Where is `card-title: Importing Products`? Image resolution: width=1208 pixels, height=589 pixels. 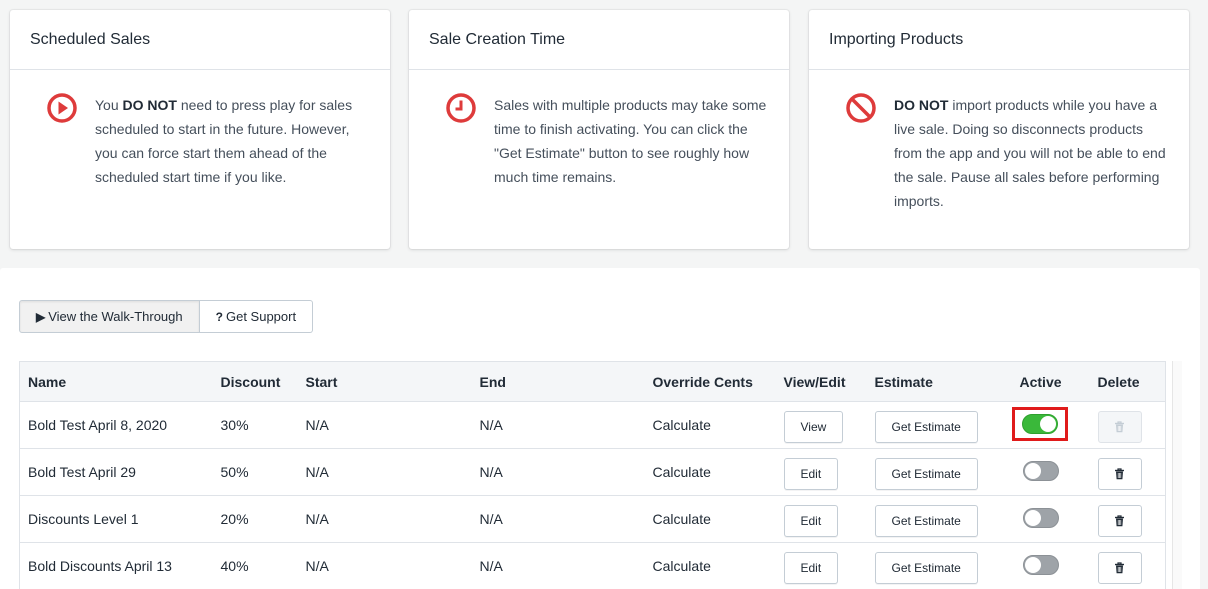
card-title: Importing Products is located at coordinates (999, 40).